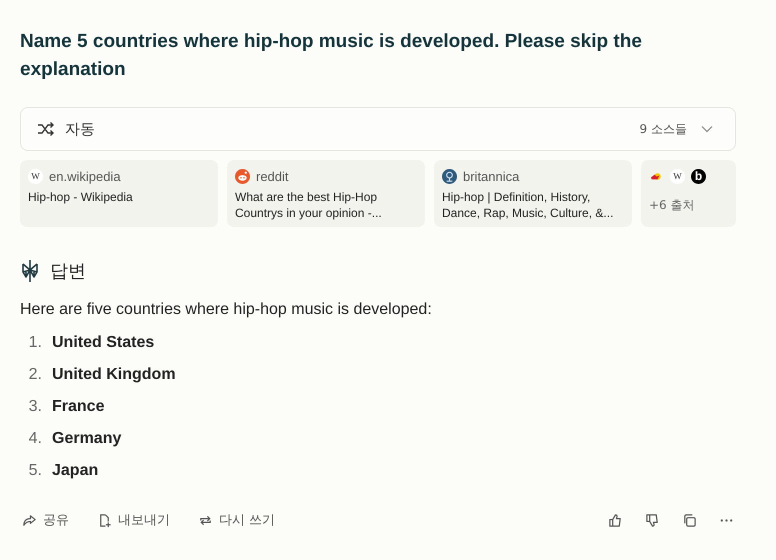 The height and width of the screenshot is (560, 776). I want to click on shuffle-icon, so click(46, 129).